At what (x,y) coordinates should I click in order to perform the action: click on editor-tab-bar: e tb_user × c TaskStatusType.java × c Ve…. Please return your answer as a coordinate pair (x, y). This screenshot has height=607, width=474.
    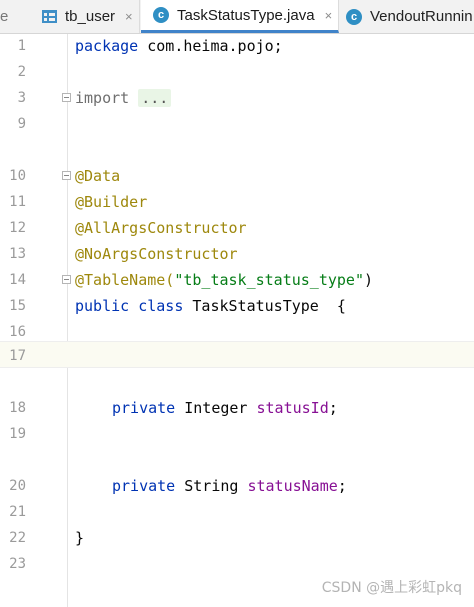
    Looking at the image, I should click on (237, 17).